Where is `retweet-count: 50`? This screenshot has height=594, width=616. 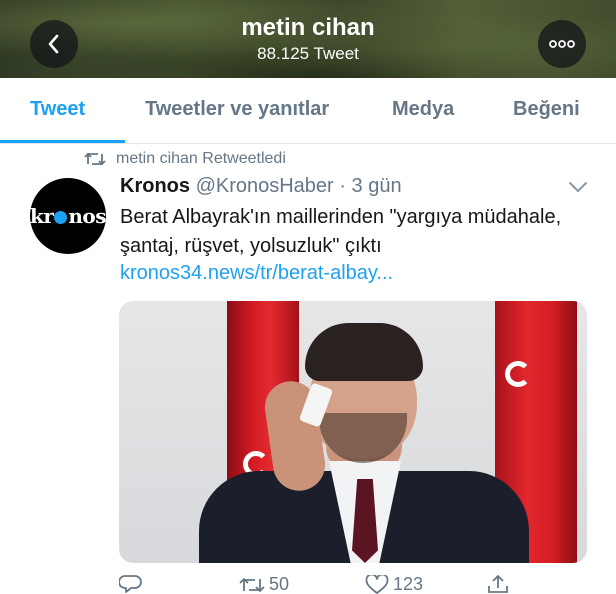
retweet-count: 50 is located at coordinates (279, 584).